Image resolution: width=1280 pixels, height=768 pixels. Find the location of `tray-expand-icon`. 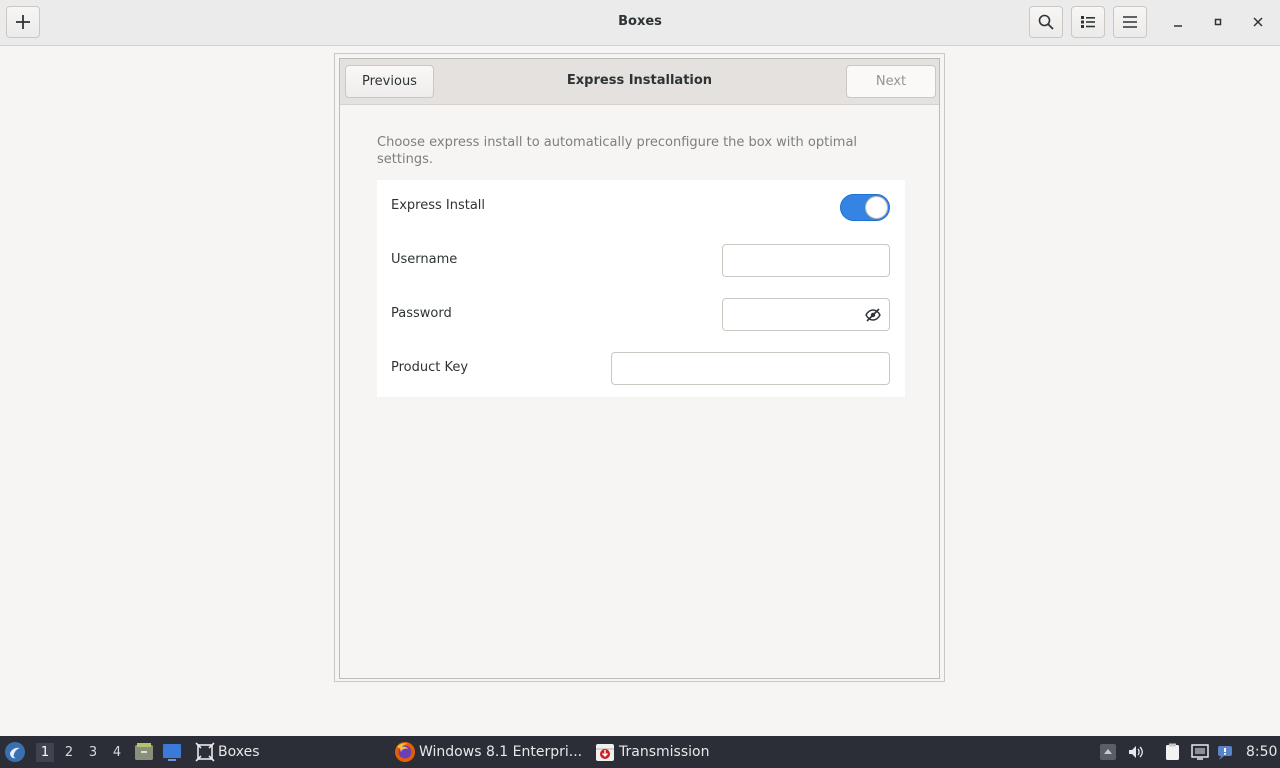

tray-expand-icon is located at coordinates (1108, 752).